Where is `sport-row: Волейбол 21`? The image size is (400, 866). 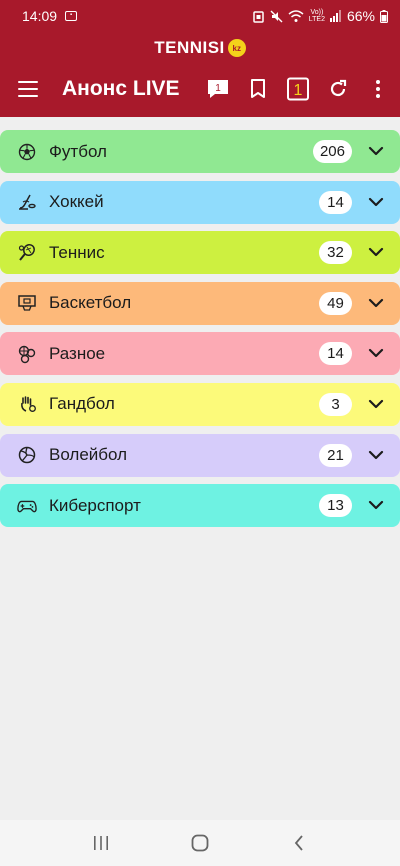
sport-row: Волейбол 21 is located at coordinates (200, 455).